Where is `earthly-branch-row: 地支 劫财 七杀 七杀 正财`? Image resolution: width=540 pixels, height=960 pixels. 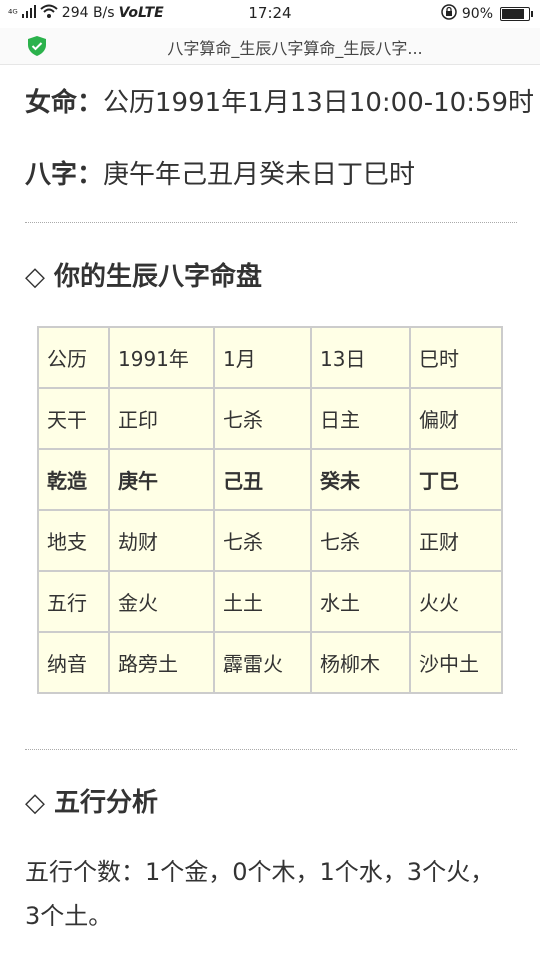
earthly-branch-row: 地支 劫财 七杀 七杀 正财 is located at coordinates (270, 540).